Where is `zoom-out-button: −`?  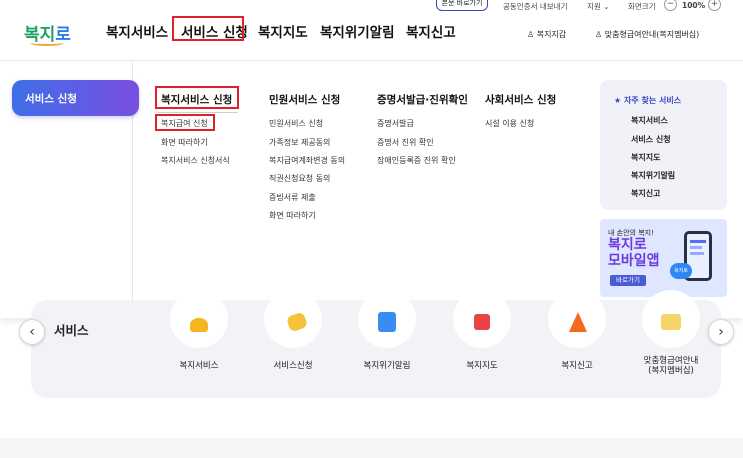 zoom-out-button: − is located at coordinates (670, 5).